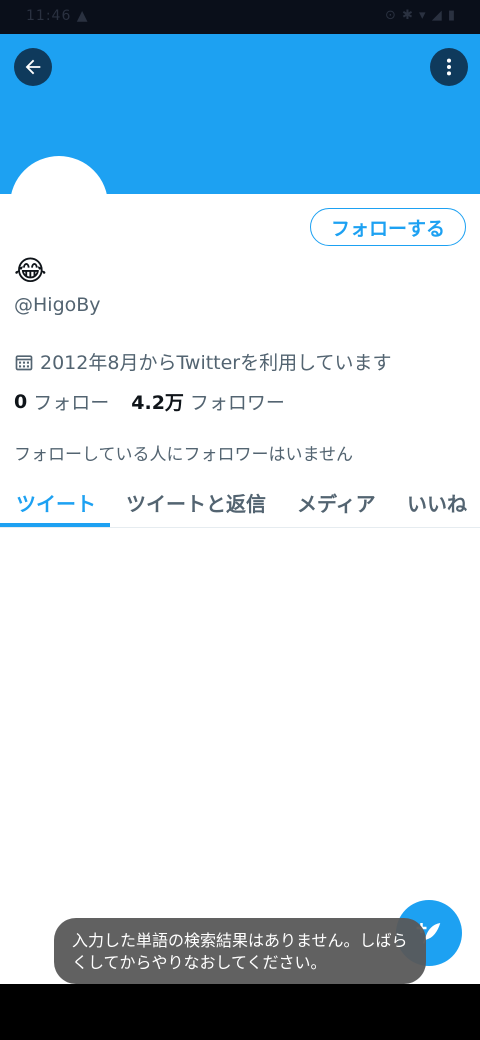 The height and width of the screenshot is (1040, 480). I want to click on follow-button: フォローする, so click(388, 227).